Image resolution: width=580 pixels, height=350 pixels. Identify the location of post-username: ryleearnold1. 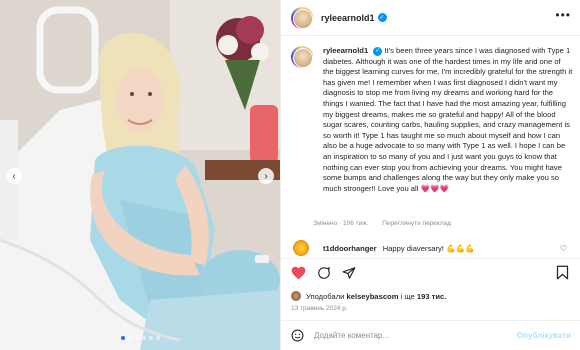
(348, 18).